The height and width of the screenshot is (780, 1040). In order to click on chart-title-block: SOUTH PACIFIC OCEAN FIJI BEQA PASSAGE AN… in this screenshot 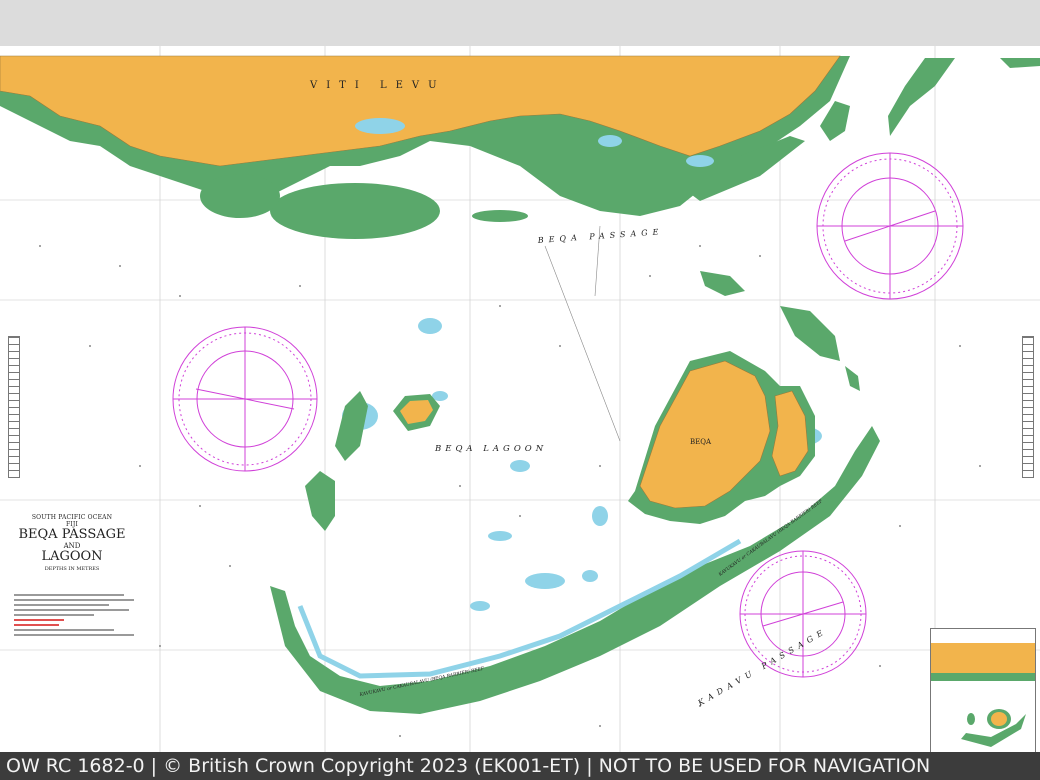, I will do `click(72, 543)`.